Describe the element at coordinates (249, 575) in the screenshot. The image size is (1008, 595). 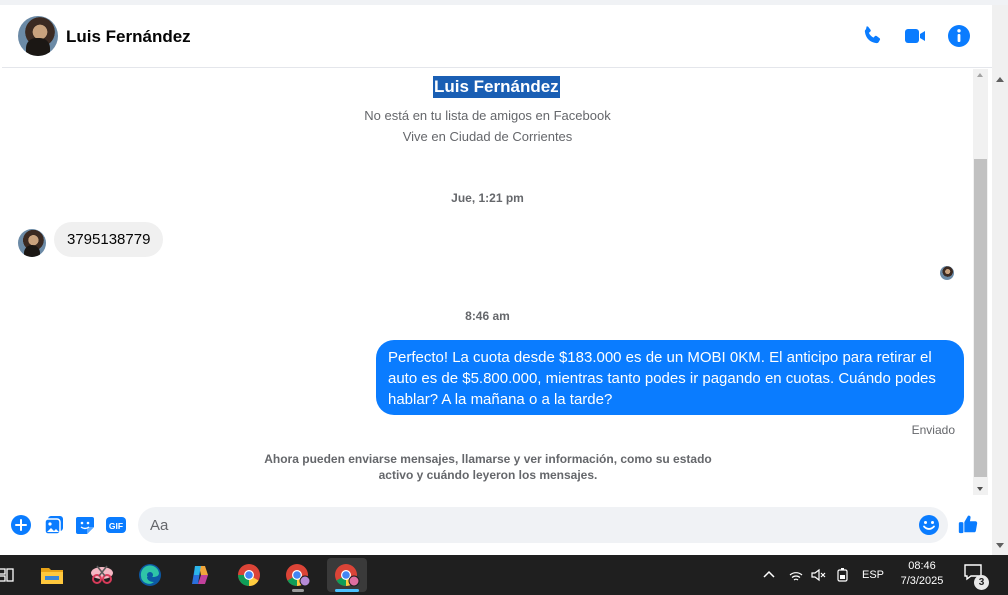
I see `chrome-icon` at that location.